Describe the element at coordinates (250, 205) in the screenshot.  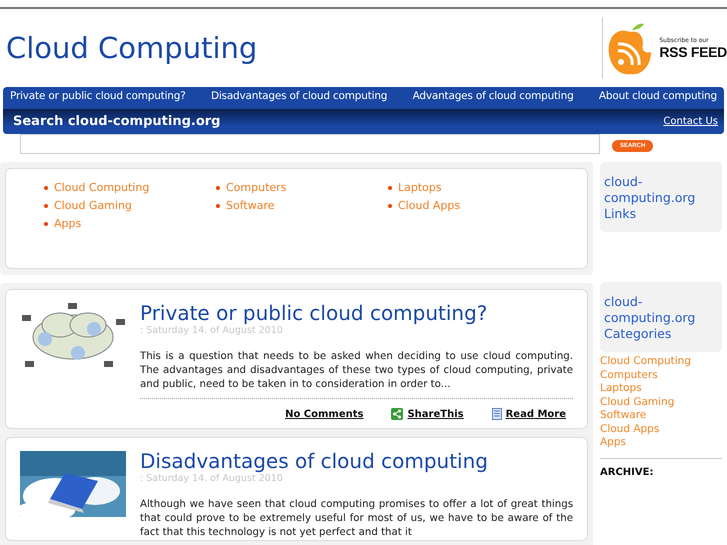
I see `category-link: Software` at that location.